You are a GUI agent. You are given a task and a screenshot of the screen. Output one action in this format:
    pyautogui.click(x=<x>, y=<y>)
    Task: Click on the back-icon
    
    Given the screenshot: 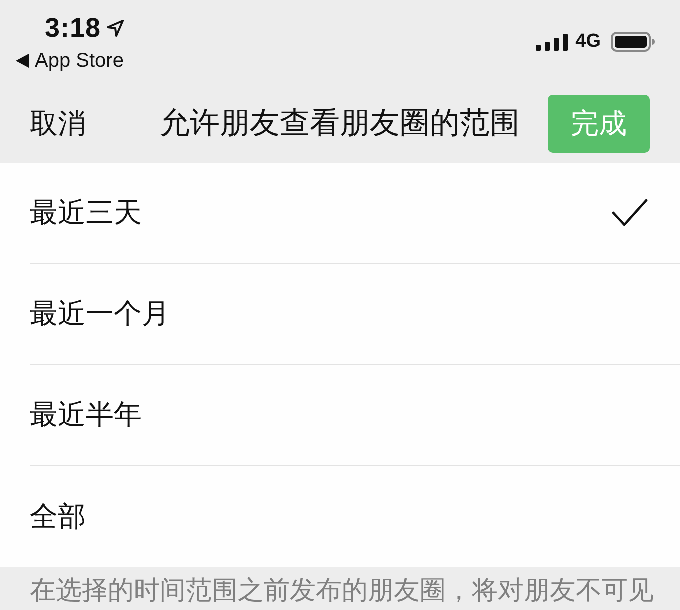 What is the action you would take?
    pyautogui.click(x=22, y=61)
    